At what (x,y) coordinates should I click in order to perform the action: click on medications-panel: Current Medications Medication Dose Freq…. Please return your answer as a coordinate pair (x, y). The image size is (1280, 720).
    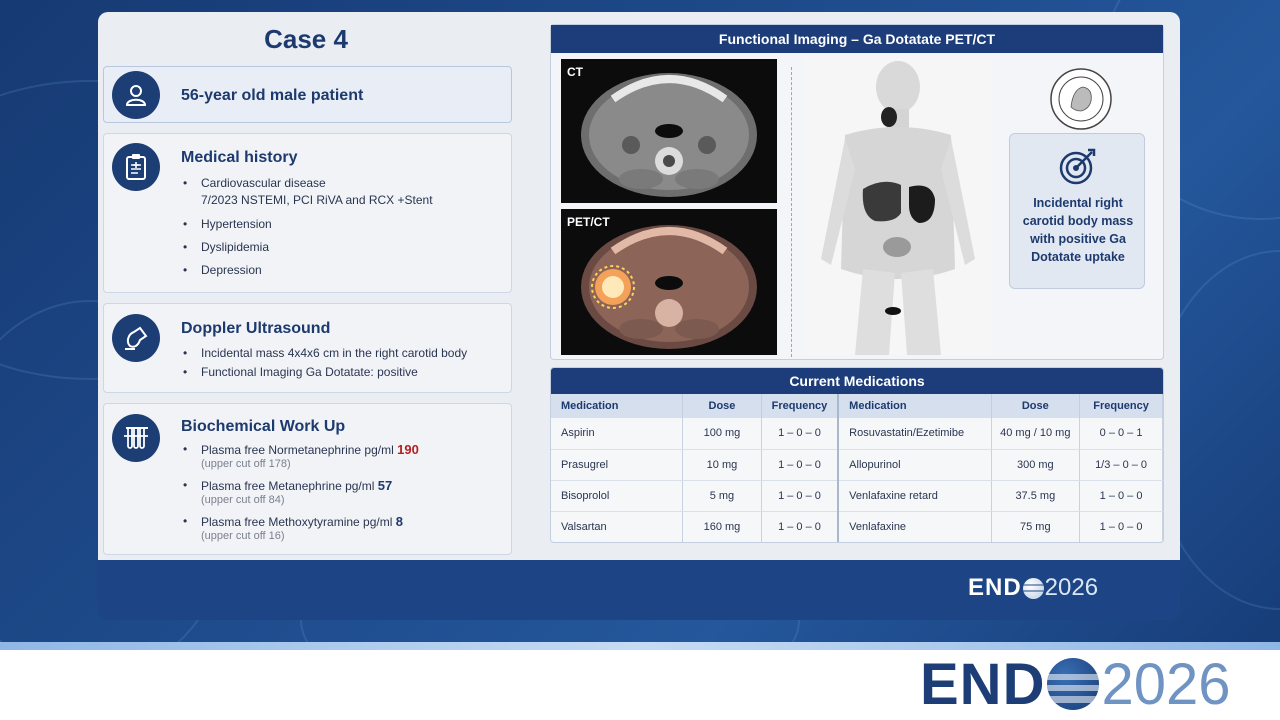
    Looking at the image, I should click on (857, 455).